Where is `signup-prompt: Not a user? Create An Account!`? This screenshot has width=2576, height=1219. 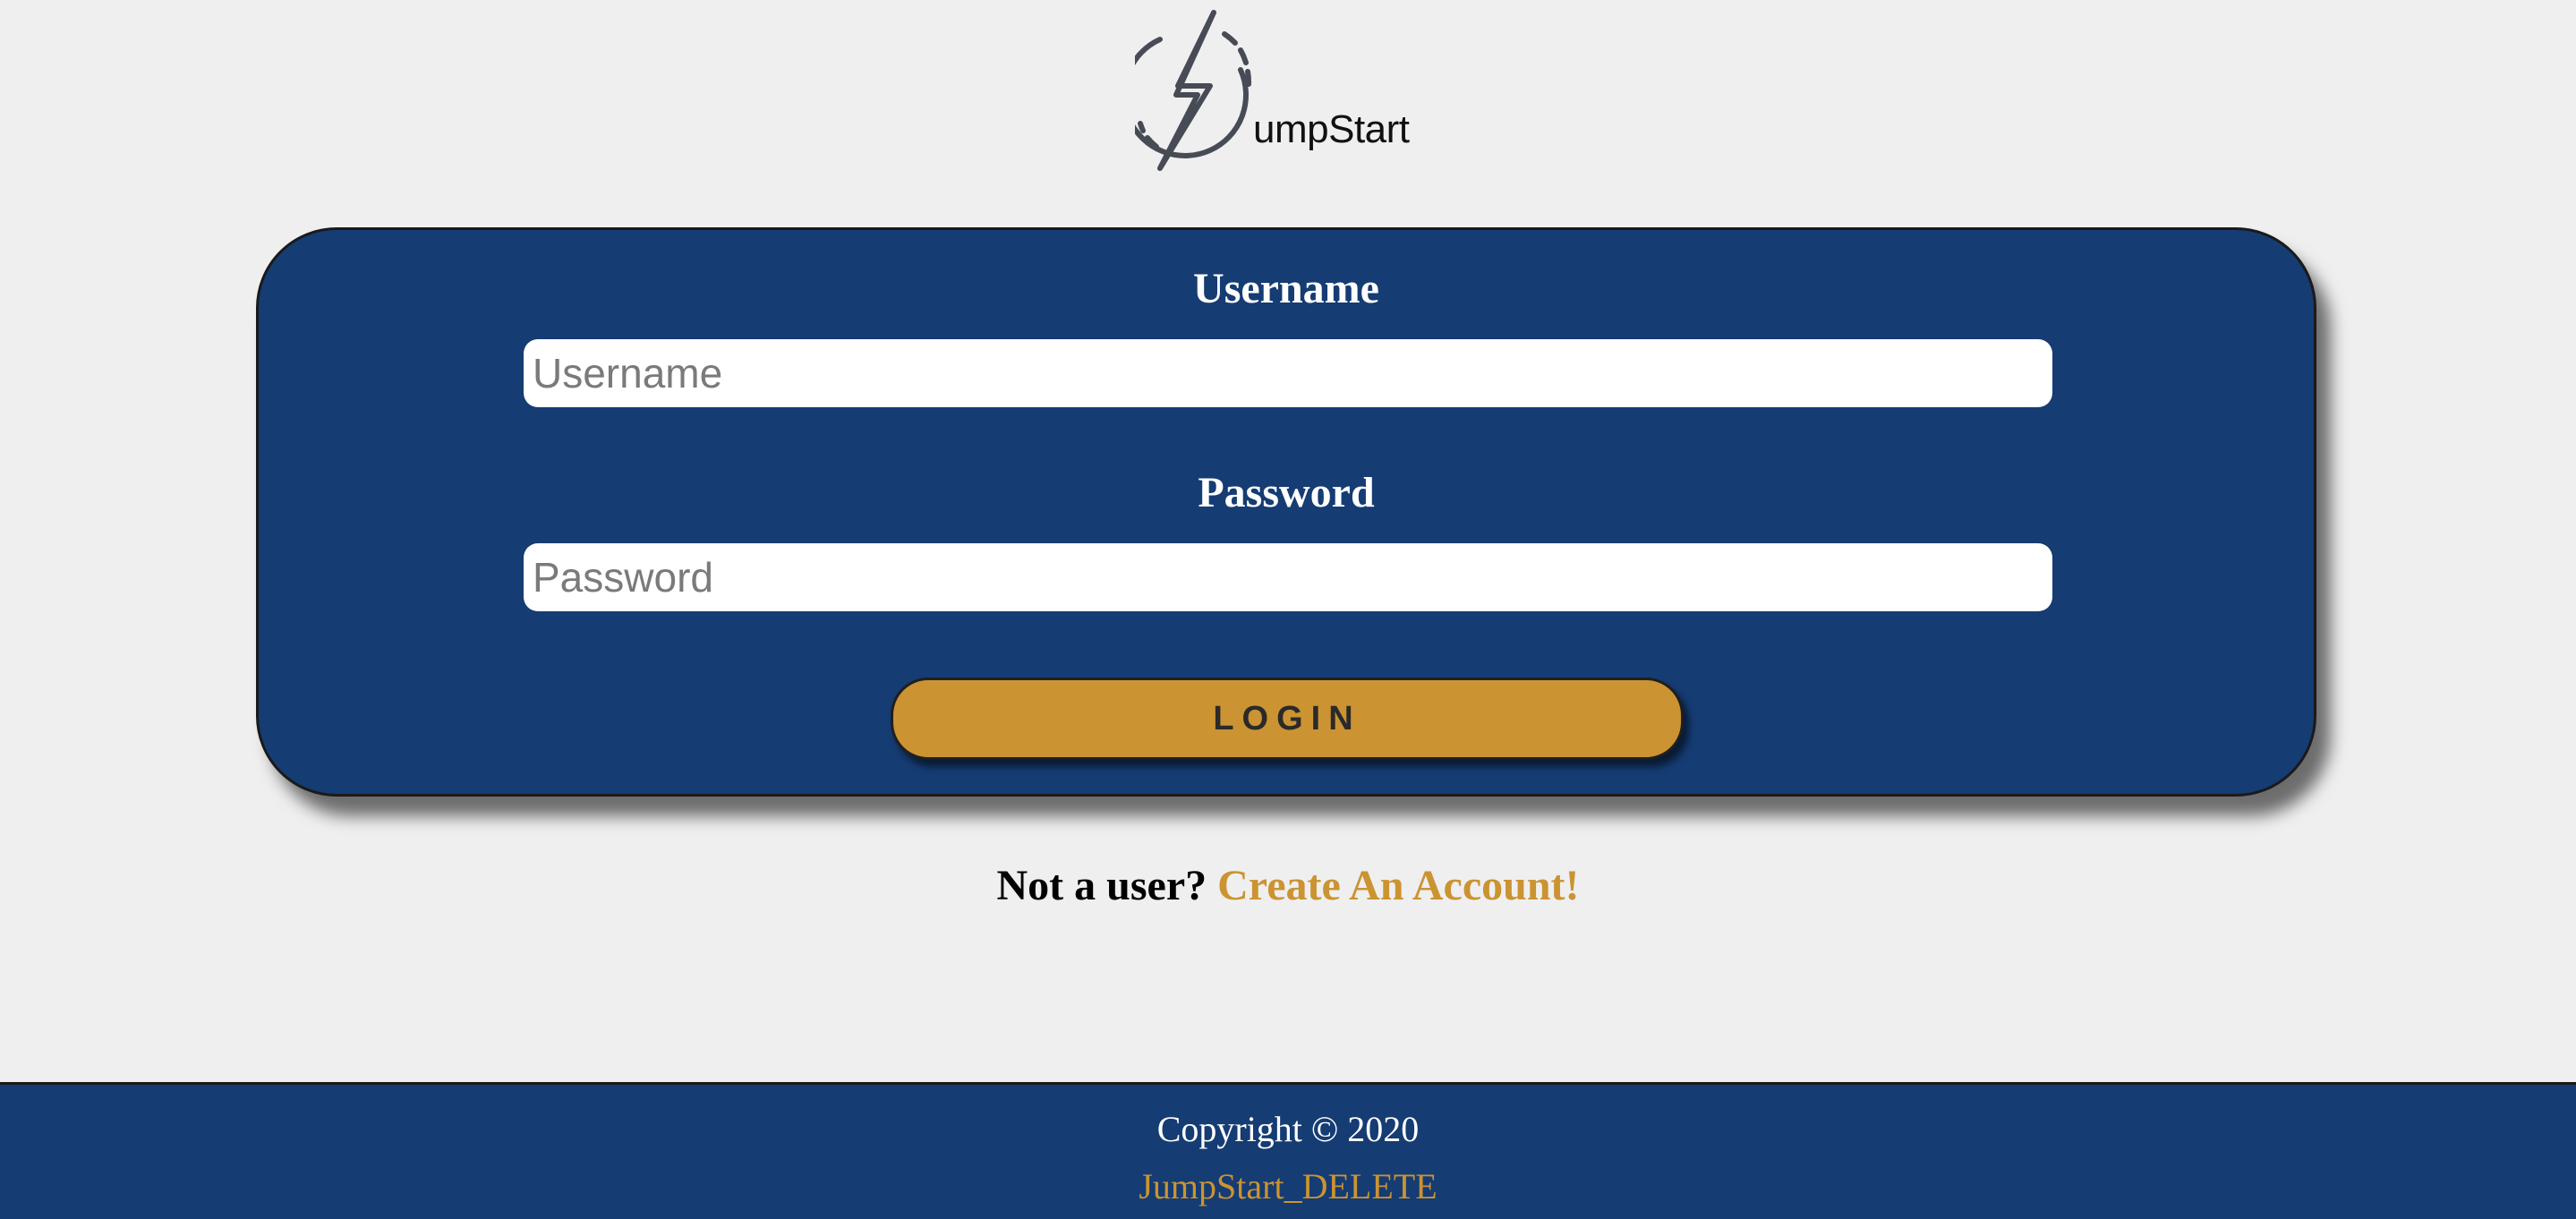
signup-prompt: Not a user? Create An Account! is located at coordinates (1288, 885).